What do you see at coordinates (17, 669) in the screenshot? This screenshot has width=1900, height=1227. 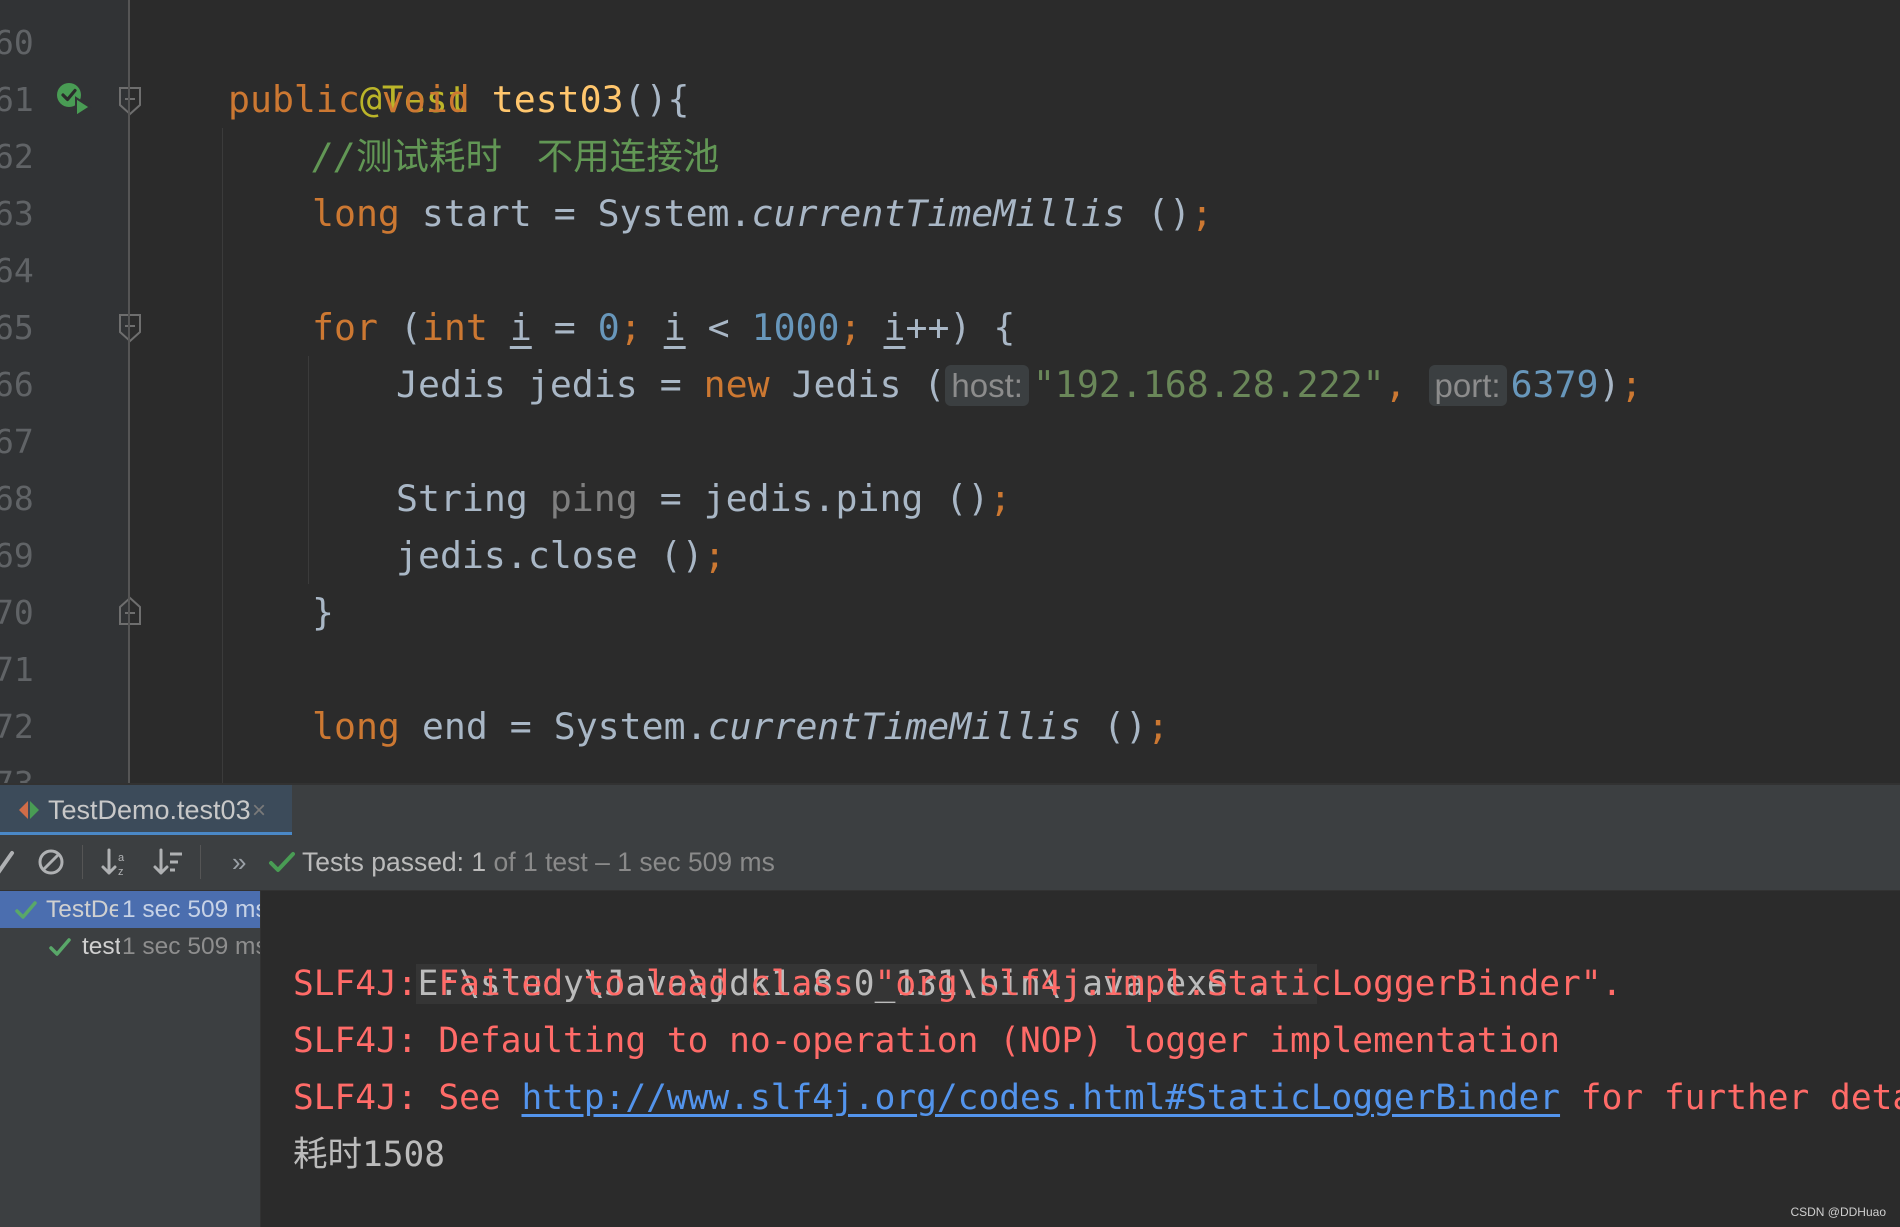 I see `line-number: 71` at bounding box center [17, 669].